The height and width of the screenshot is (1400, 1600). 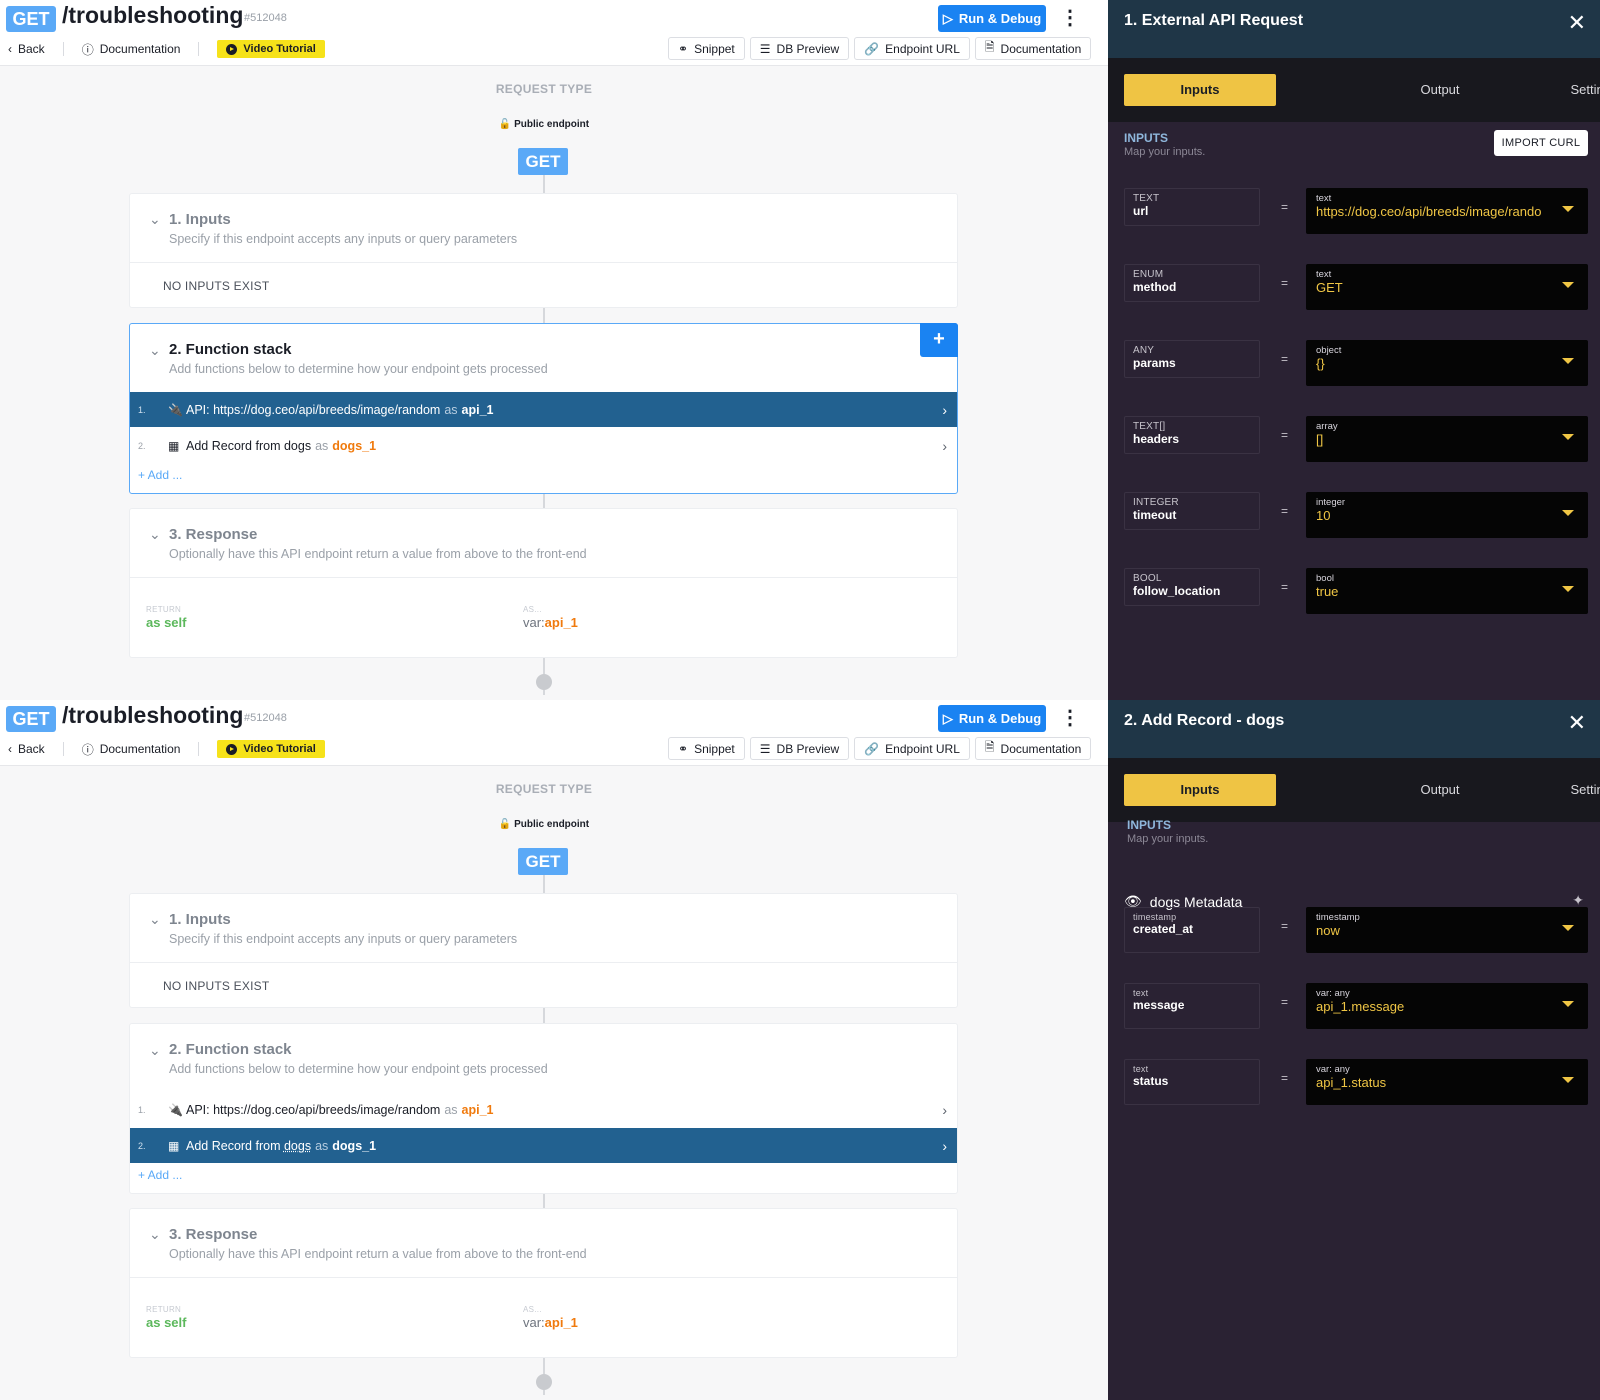 What do you see at coordinates (872, 748) in the screenshot?
I see `link-icon: 🔗` at bounding box center [872, 748].